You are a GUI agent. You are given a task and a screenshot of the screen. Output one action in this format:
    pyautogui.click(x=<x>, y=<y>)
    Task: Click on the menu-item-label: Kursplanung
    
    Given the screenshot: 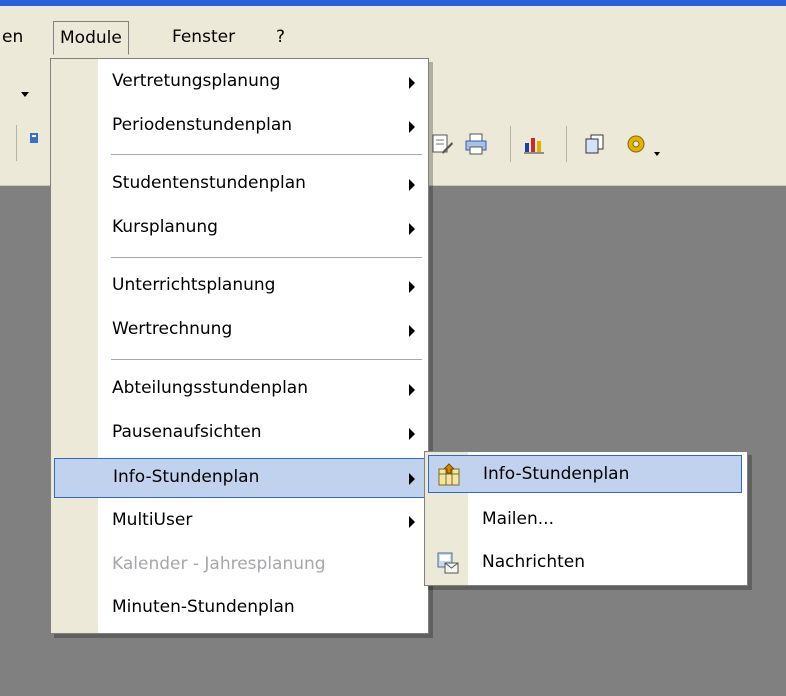 What is the action you would take?
    pyautogui.click(x=165, y=227)
    